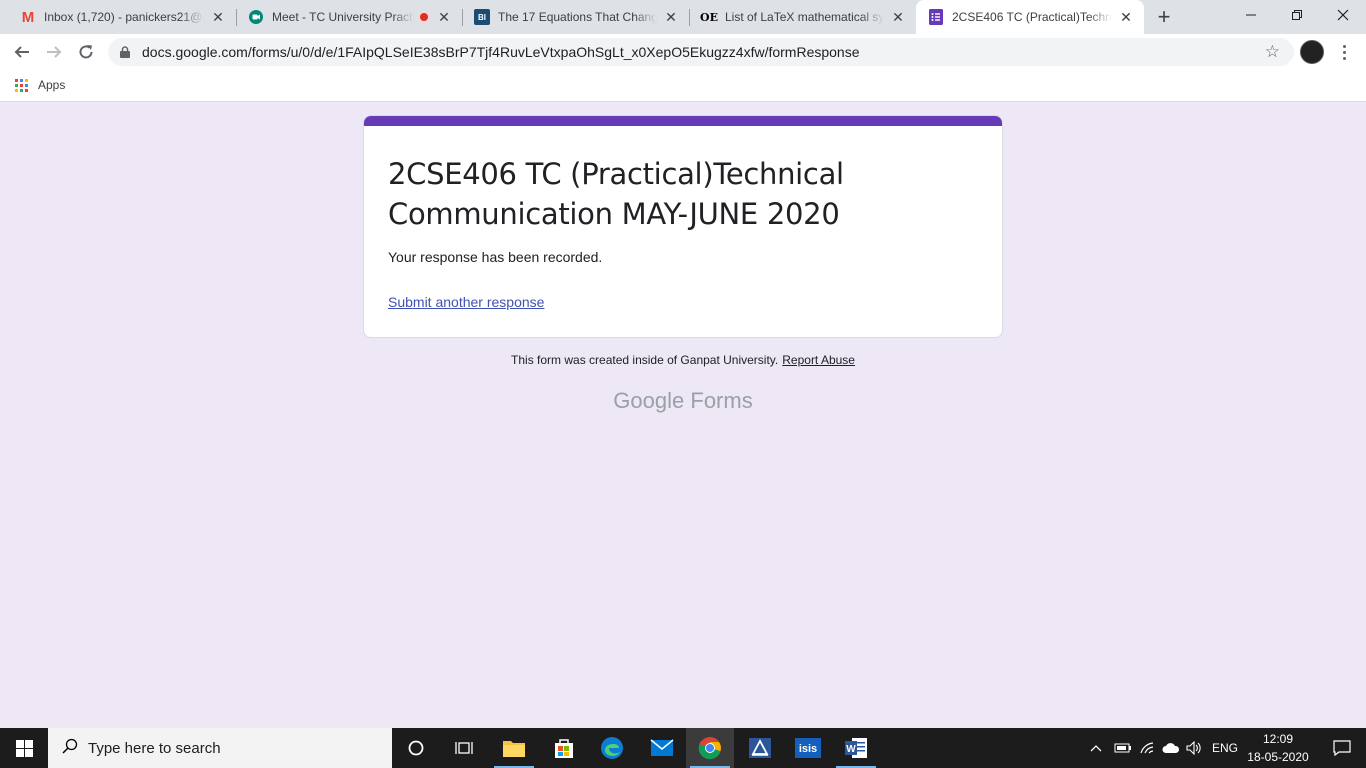 This screenshot has height=768, width=1366. What do you see at coordinates (482, 17) in the screenshot?
I see `business-insider-icon: BI` at bounding box center [482, 17].